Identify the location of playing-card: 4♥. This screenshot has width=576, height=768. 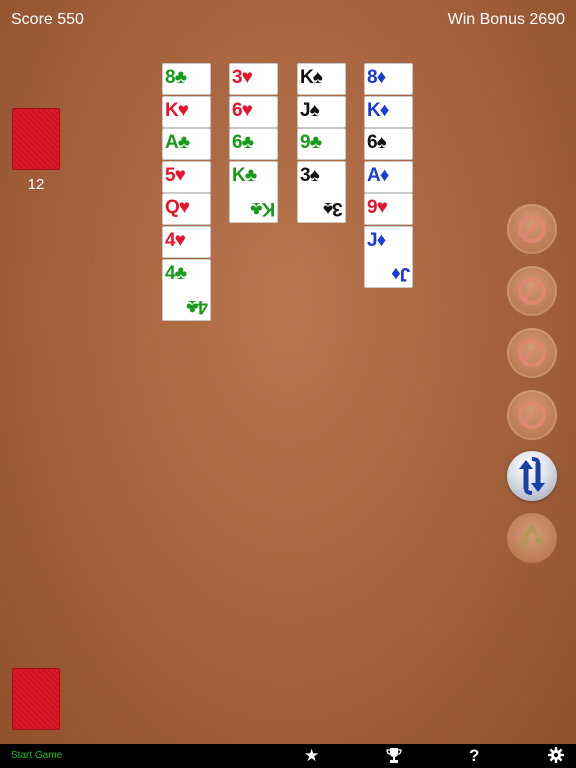
(186, 242).